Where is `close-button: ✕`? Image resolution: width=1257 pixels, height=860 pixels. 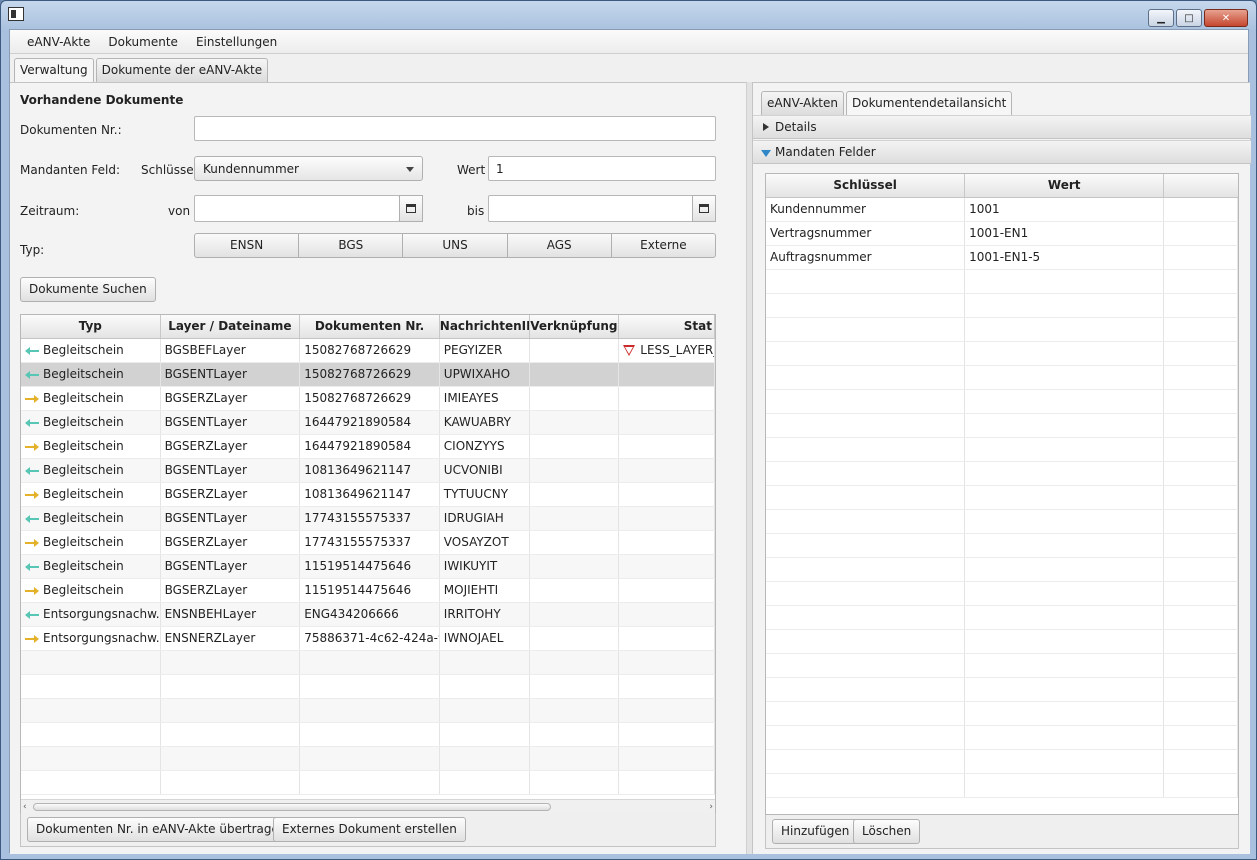
close-button: ✕ is located at coordinates (1226, 18).